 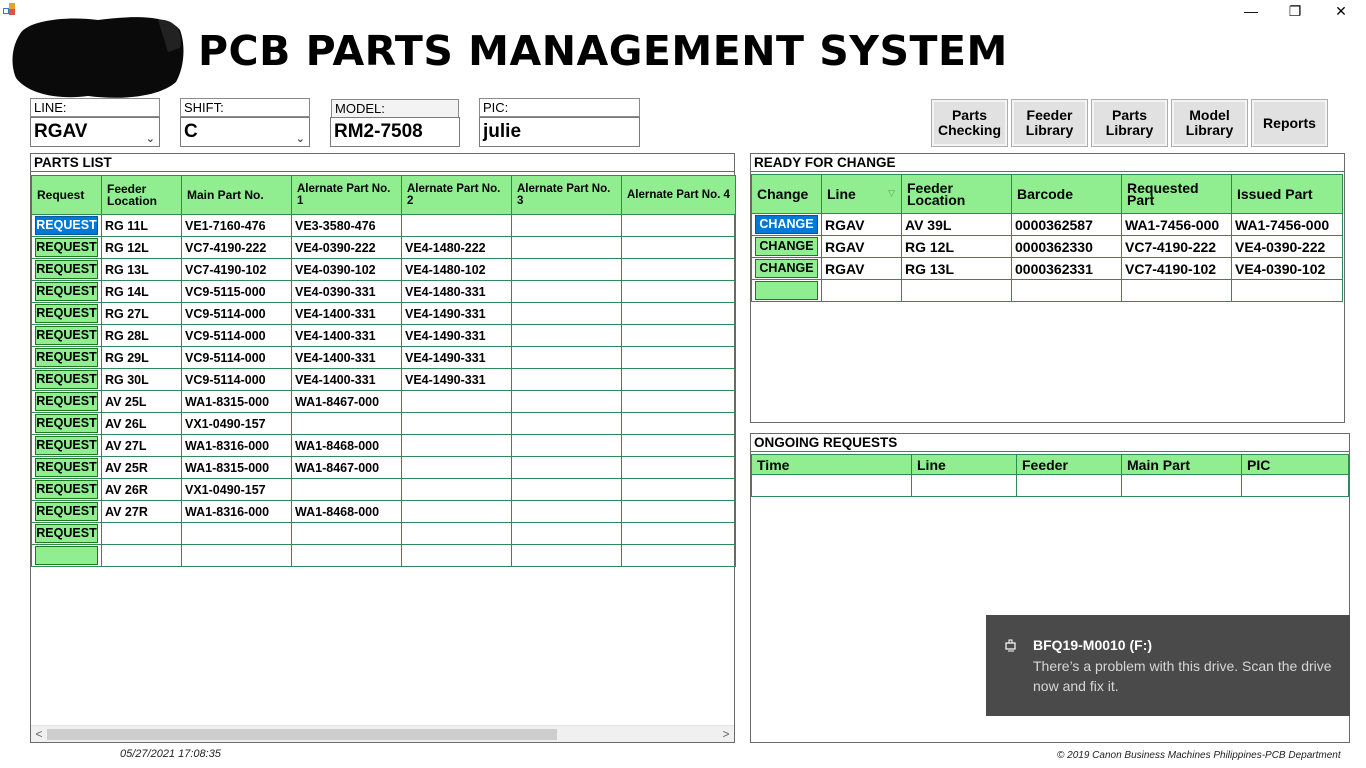 I want to click on table-cell, so click(x=831, y=485).